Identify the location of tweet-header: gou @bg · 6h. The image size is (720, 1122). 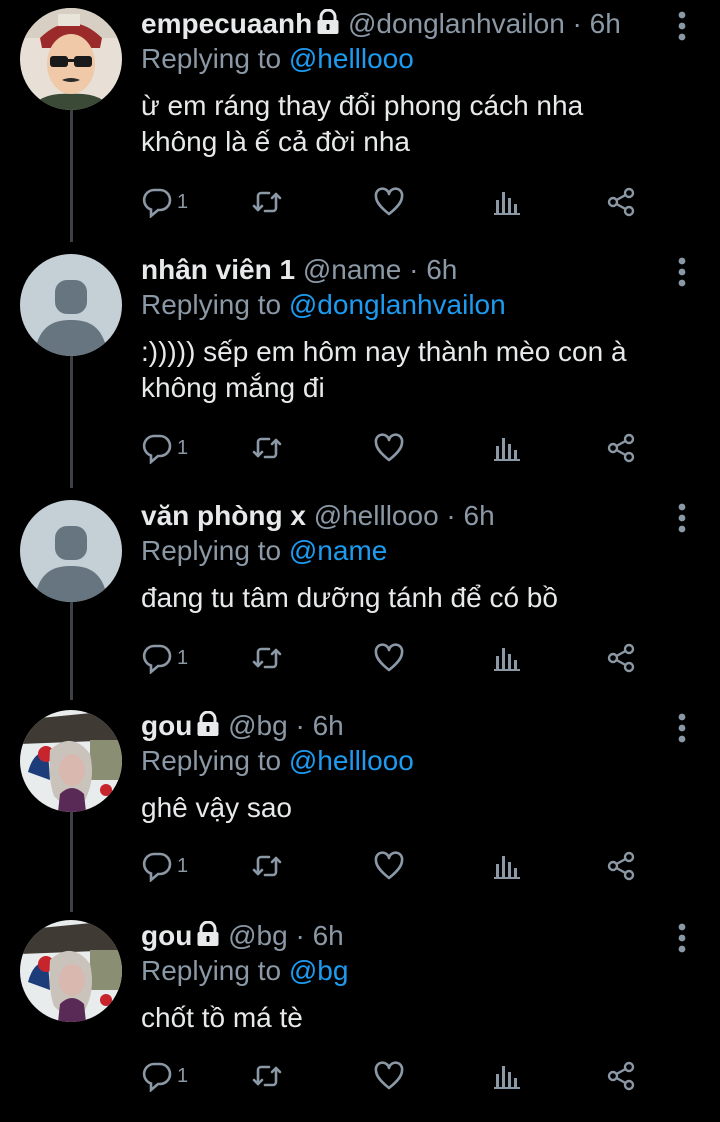
(405, 936).